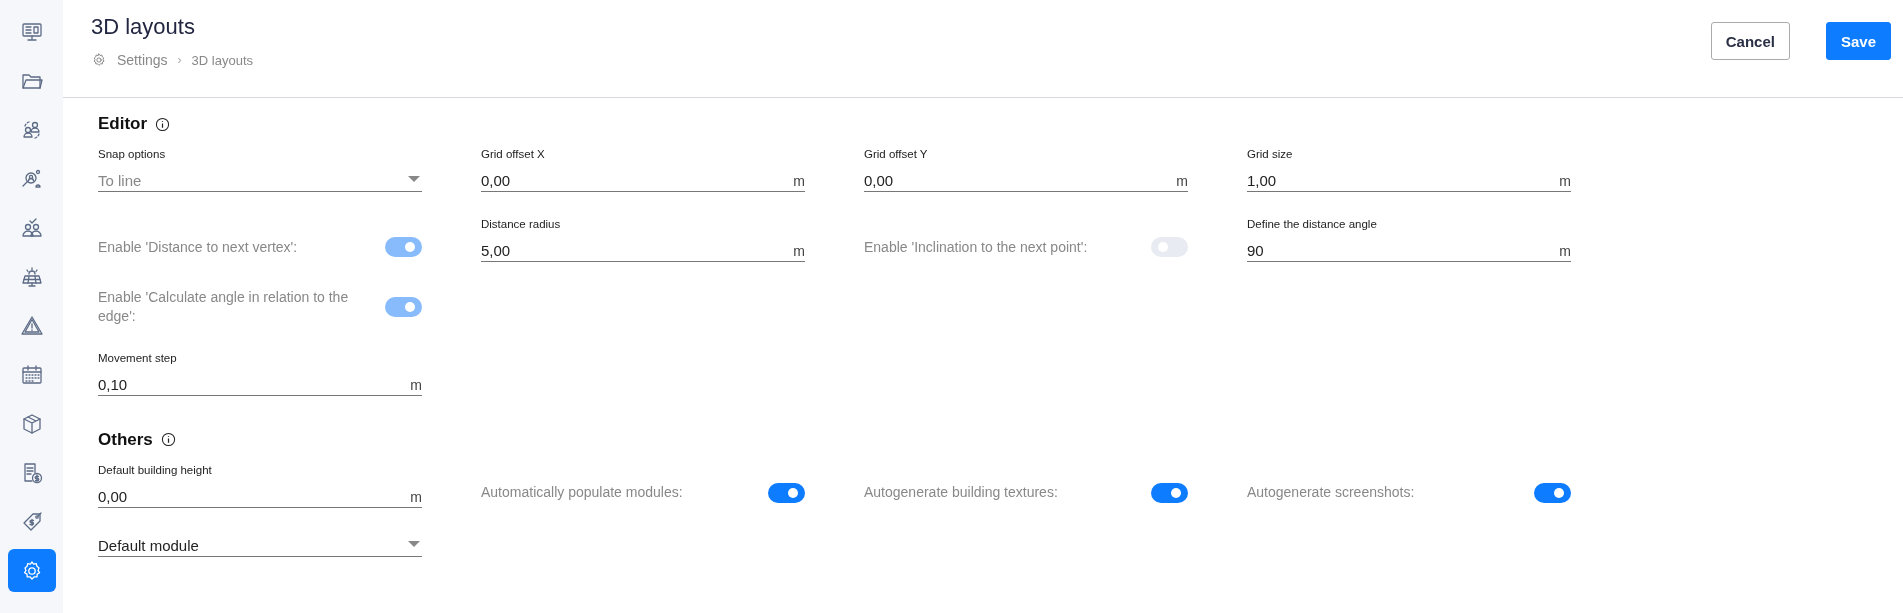 The width and height of the screenshot is (1903, 613). Describe the element at coordinates (896, 154) in the screenshot. I see `field-label: Grid offset Y` at that location.